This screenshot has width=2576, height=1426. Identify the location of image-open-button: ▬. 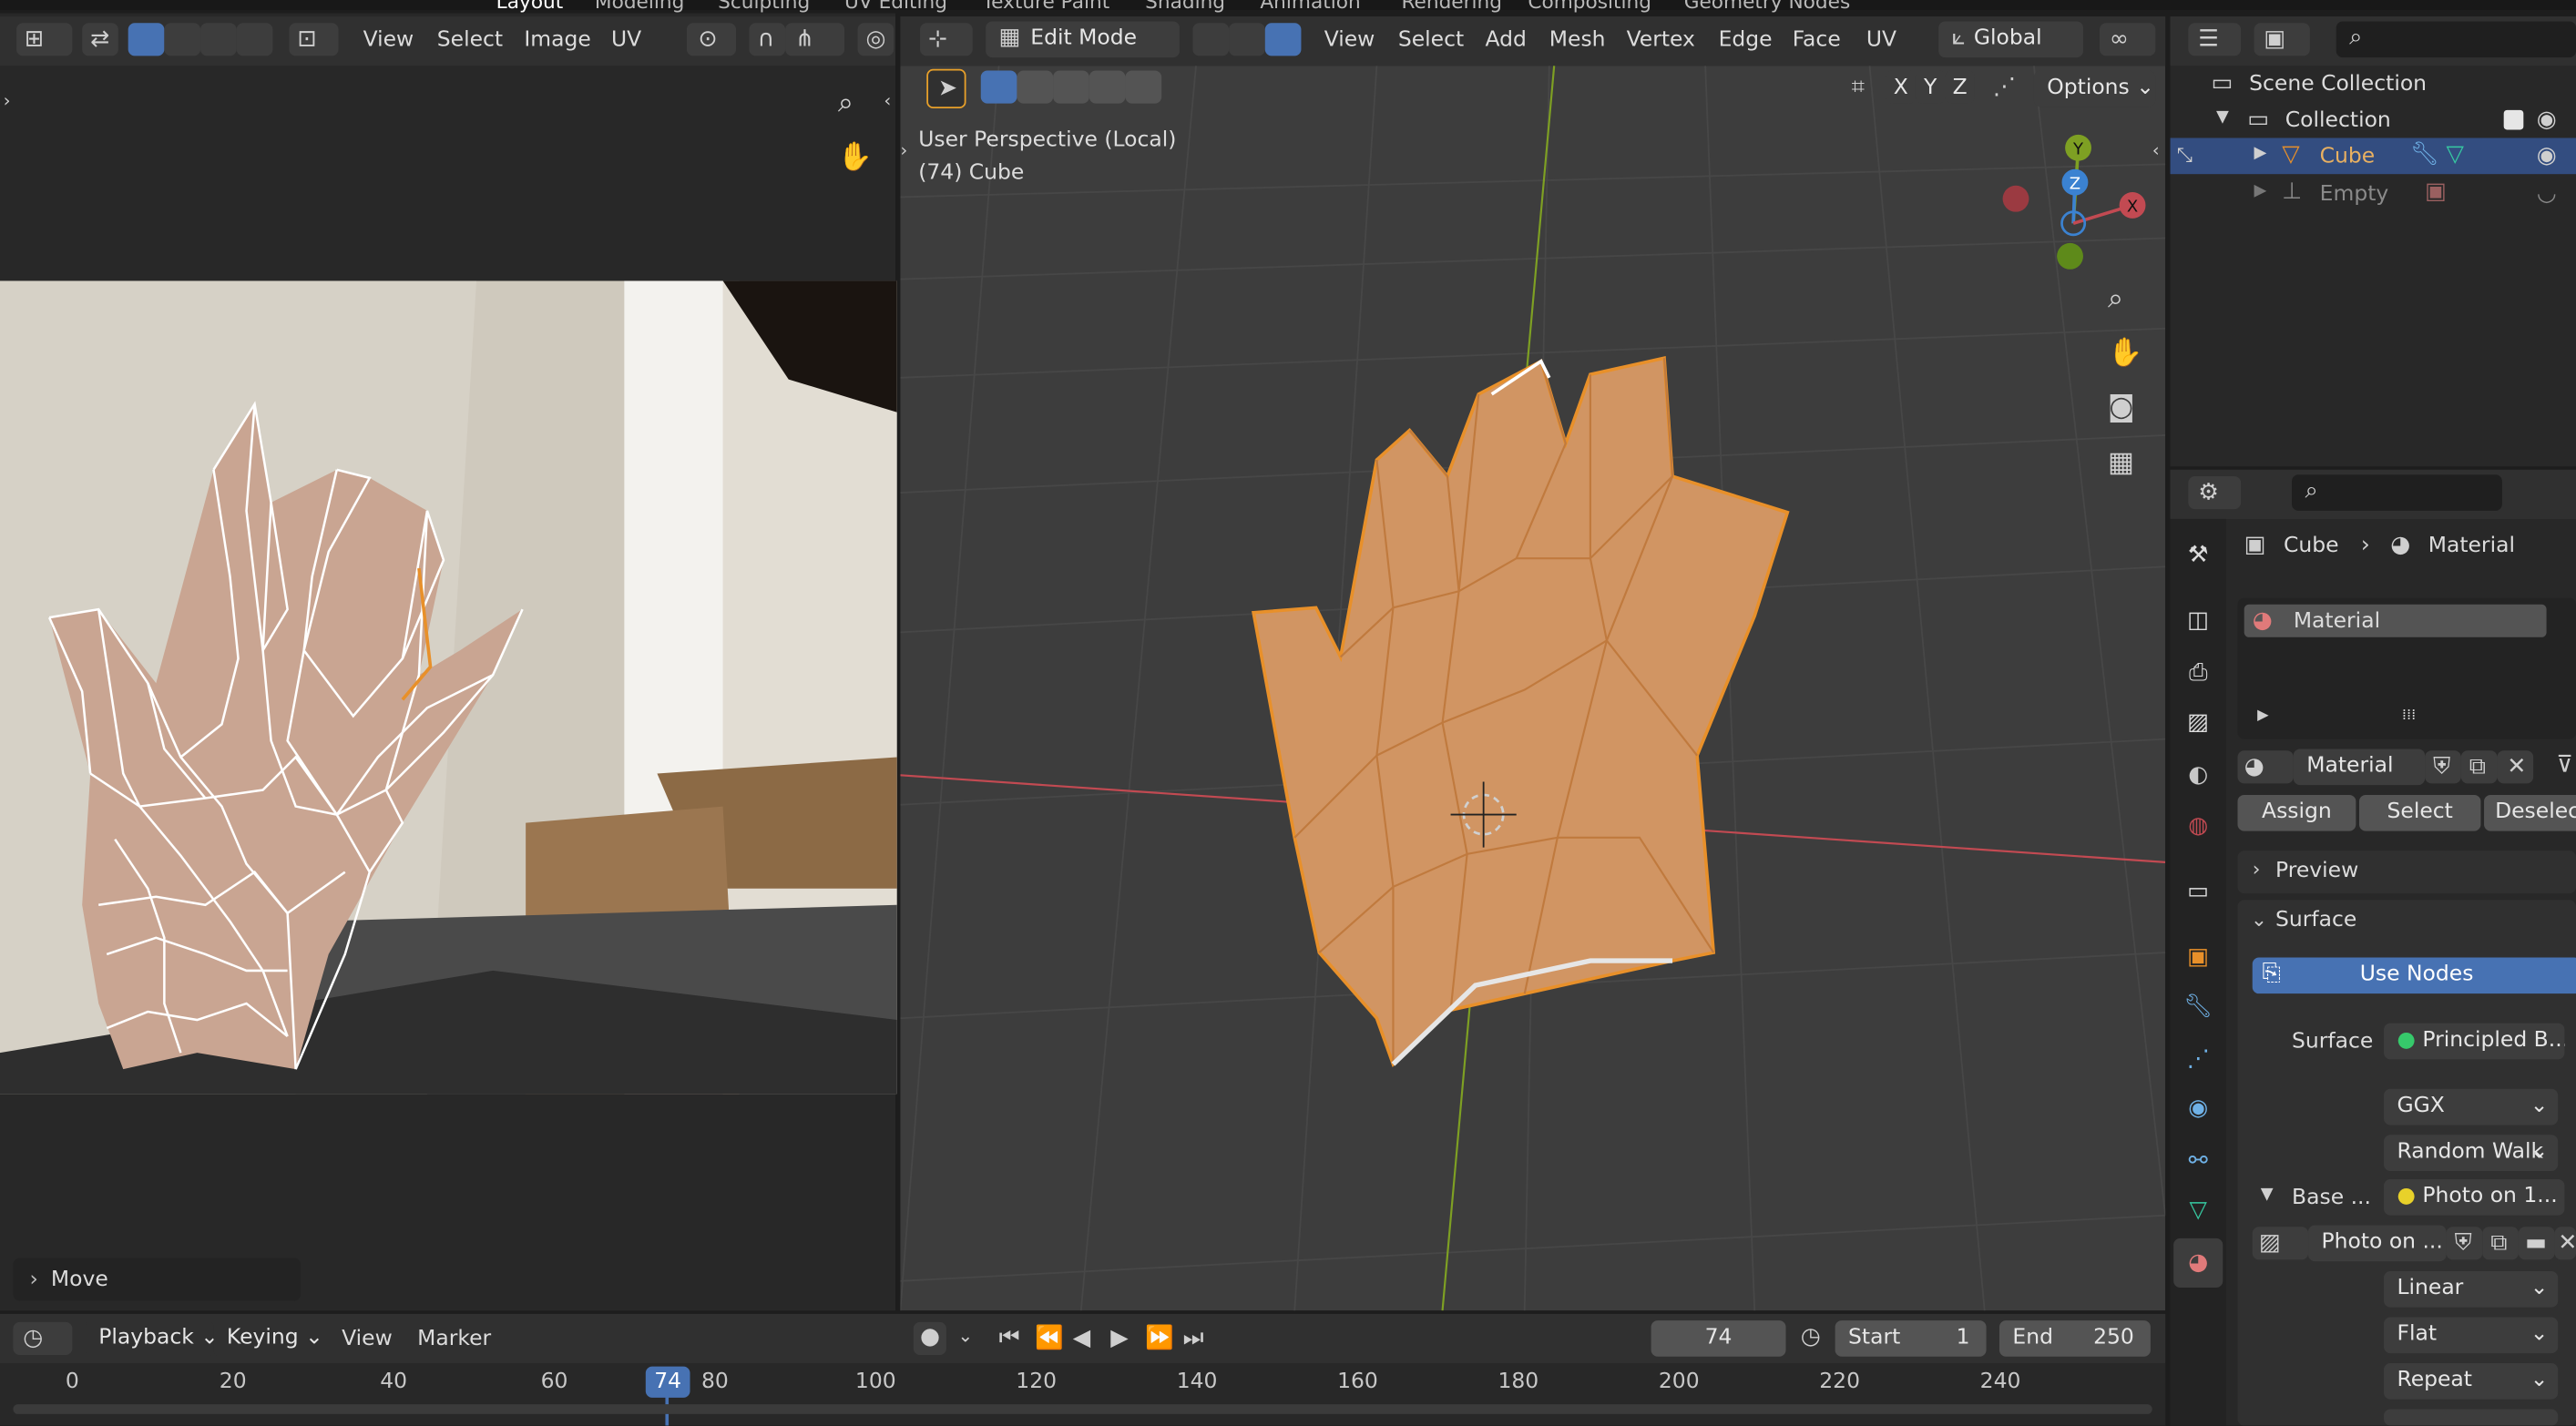
(2536, 1243).